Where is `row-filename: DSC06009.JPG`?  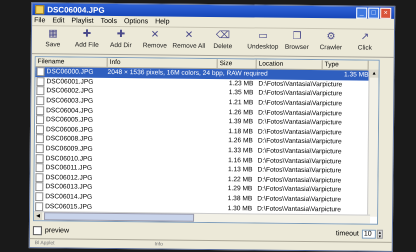 row-filename: DSC06009.JPG is located at coordinates (71, 149).